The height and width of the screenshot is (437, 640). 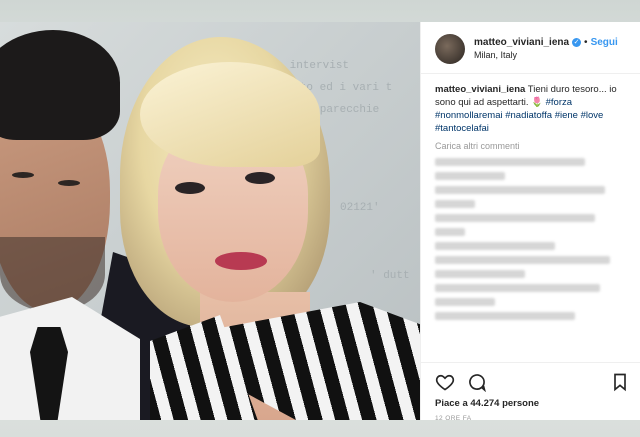 What do you see at coordinates (462, 128) in the screenshot?
I see `hashtag-link: #tantocelafai` at bounding box center [462, 128].